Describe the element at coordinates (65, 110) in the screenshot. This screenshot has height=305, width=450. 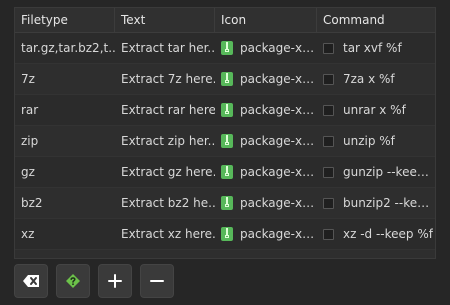
I see `cell-filetype: rar` at that location.